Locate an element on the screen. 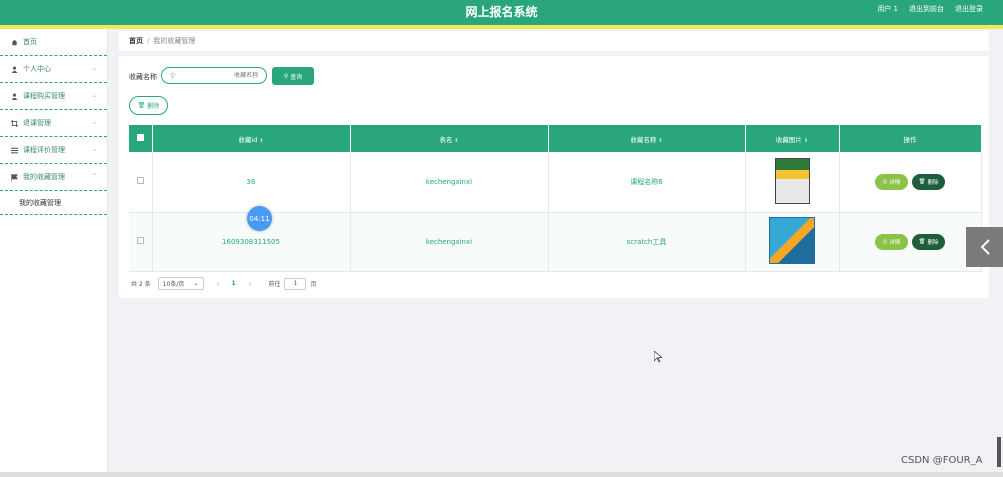  top-header: 网上报名系统 用户 1 退出到前台 退出登录 is located at coordinates (501, 12).